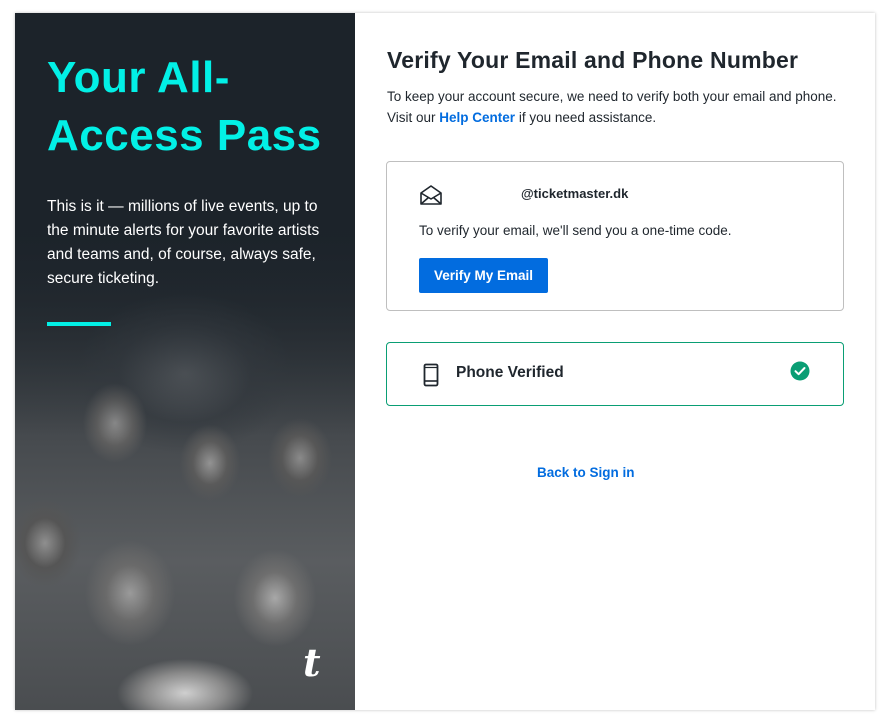  What do you see at coordinates (586, 117) in the screenshot?
I see `intro-suffix: if you need assistance.` at bounding box center [586, 117].